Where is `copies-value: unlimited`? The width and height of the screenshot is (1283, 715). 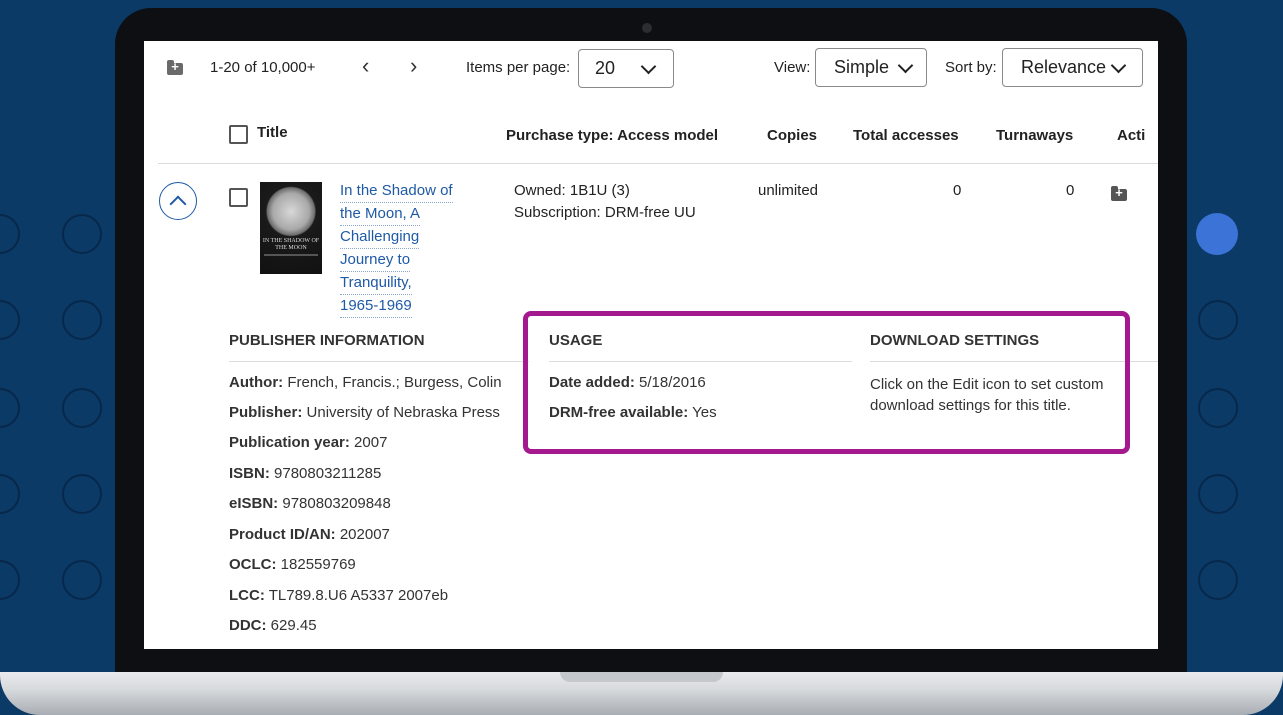 copies-value: unlimited is located at coordinates (788, 190).